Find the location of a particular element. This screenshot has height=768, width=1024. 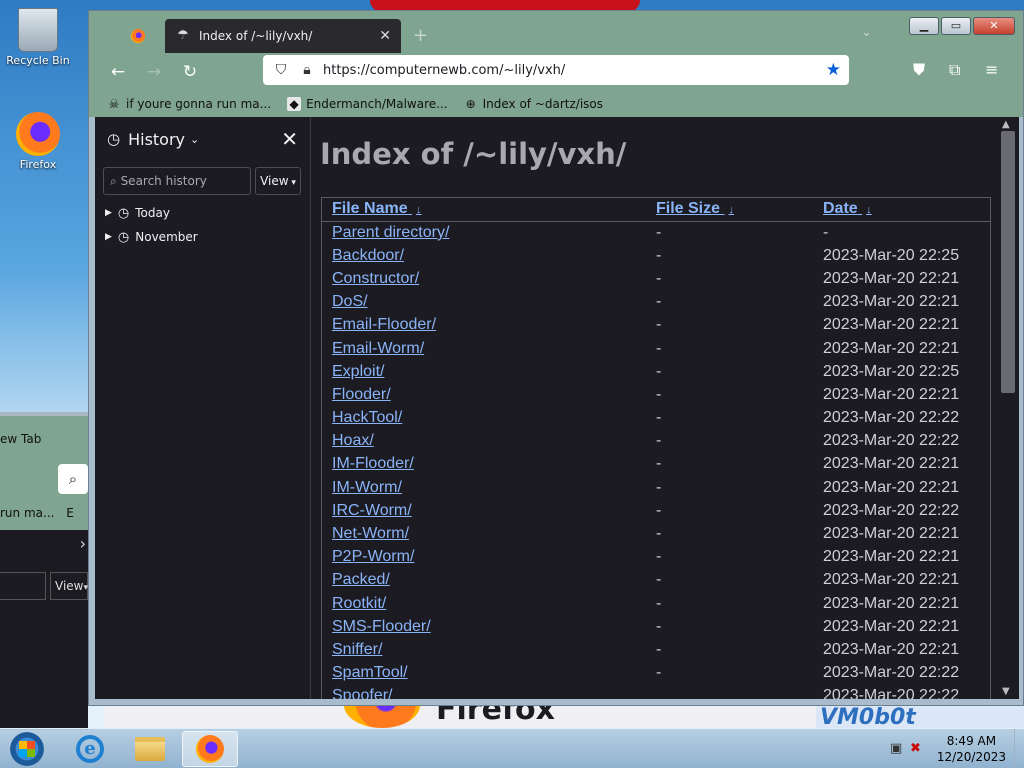

taskbar-firefox is located at coordinates (210, 749).